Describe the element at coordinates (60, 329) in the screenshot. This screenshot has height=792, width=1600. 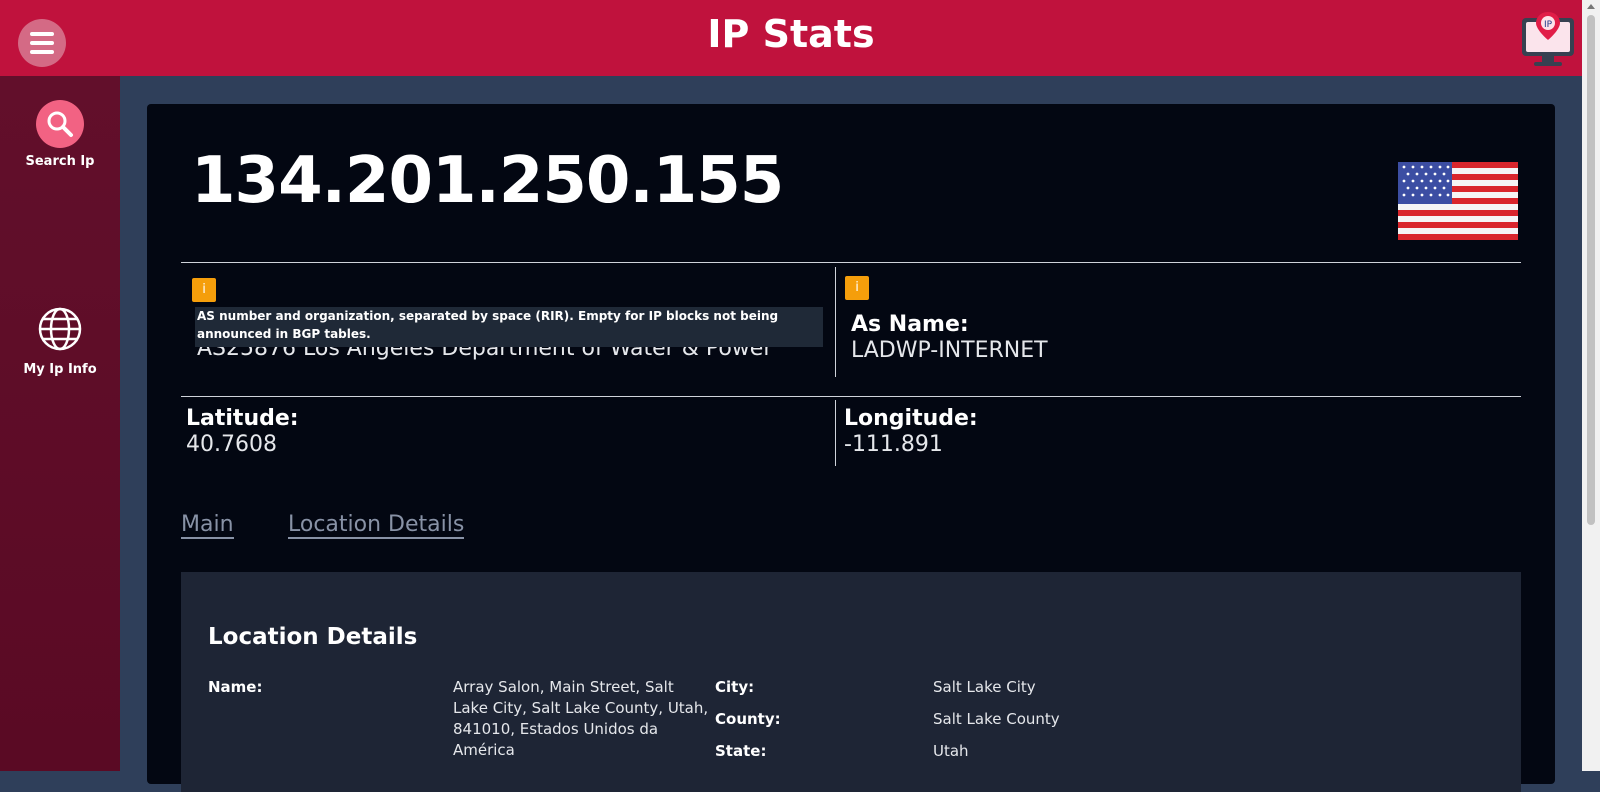
I see `globe-icon` at that location.